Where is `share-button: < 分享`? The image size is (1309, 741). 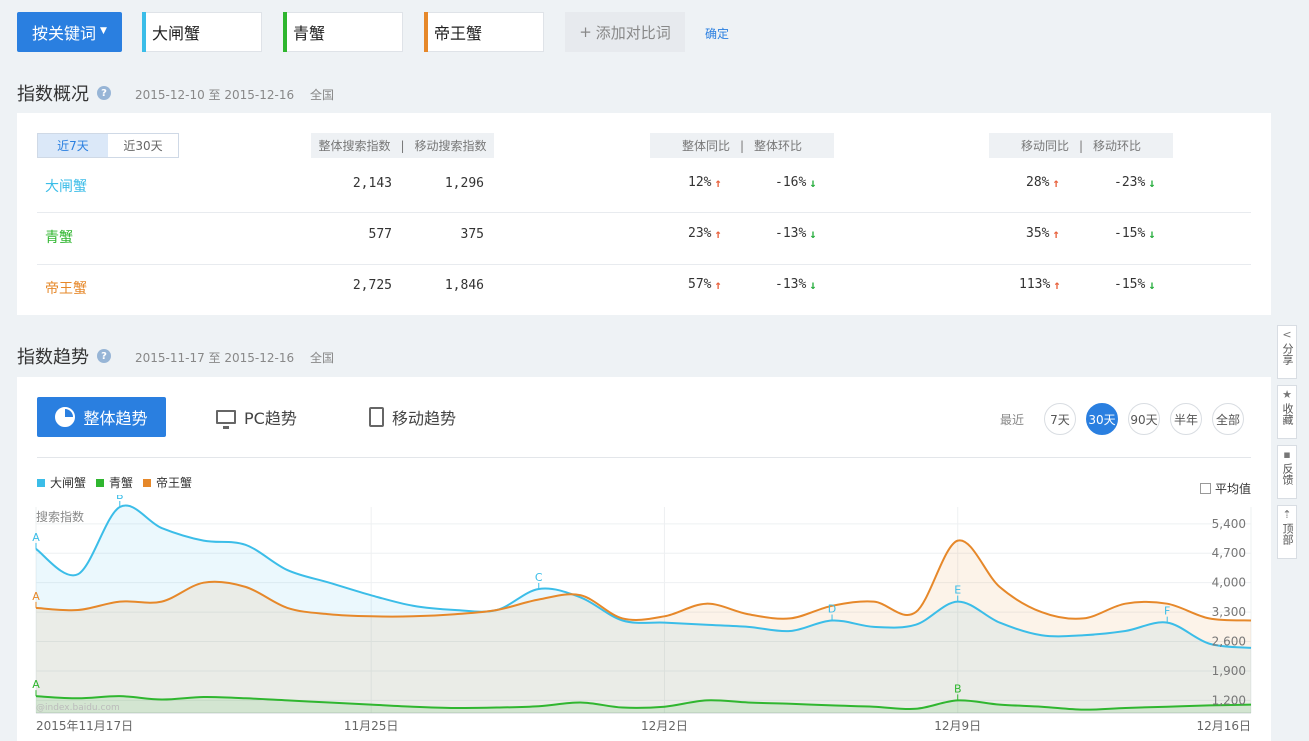
share-button: < 分享 is located at coordinates (1287, 352).